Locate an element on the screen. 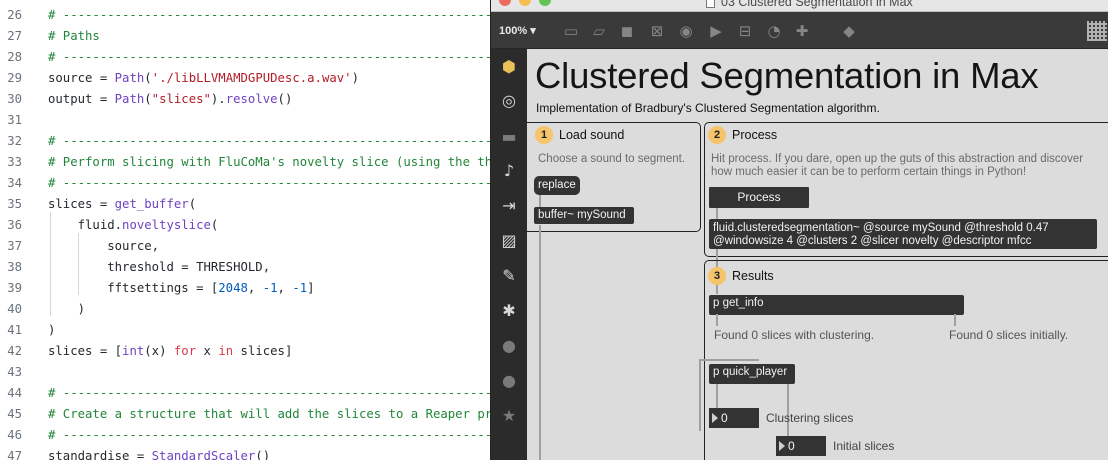  code-line: 43 is located at coordinates (245, 372).